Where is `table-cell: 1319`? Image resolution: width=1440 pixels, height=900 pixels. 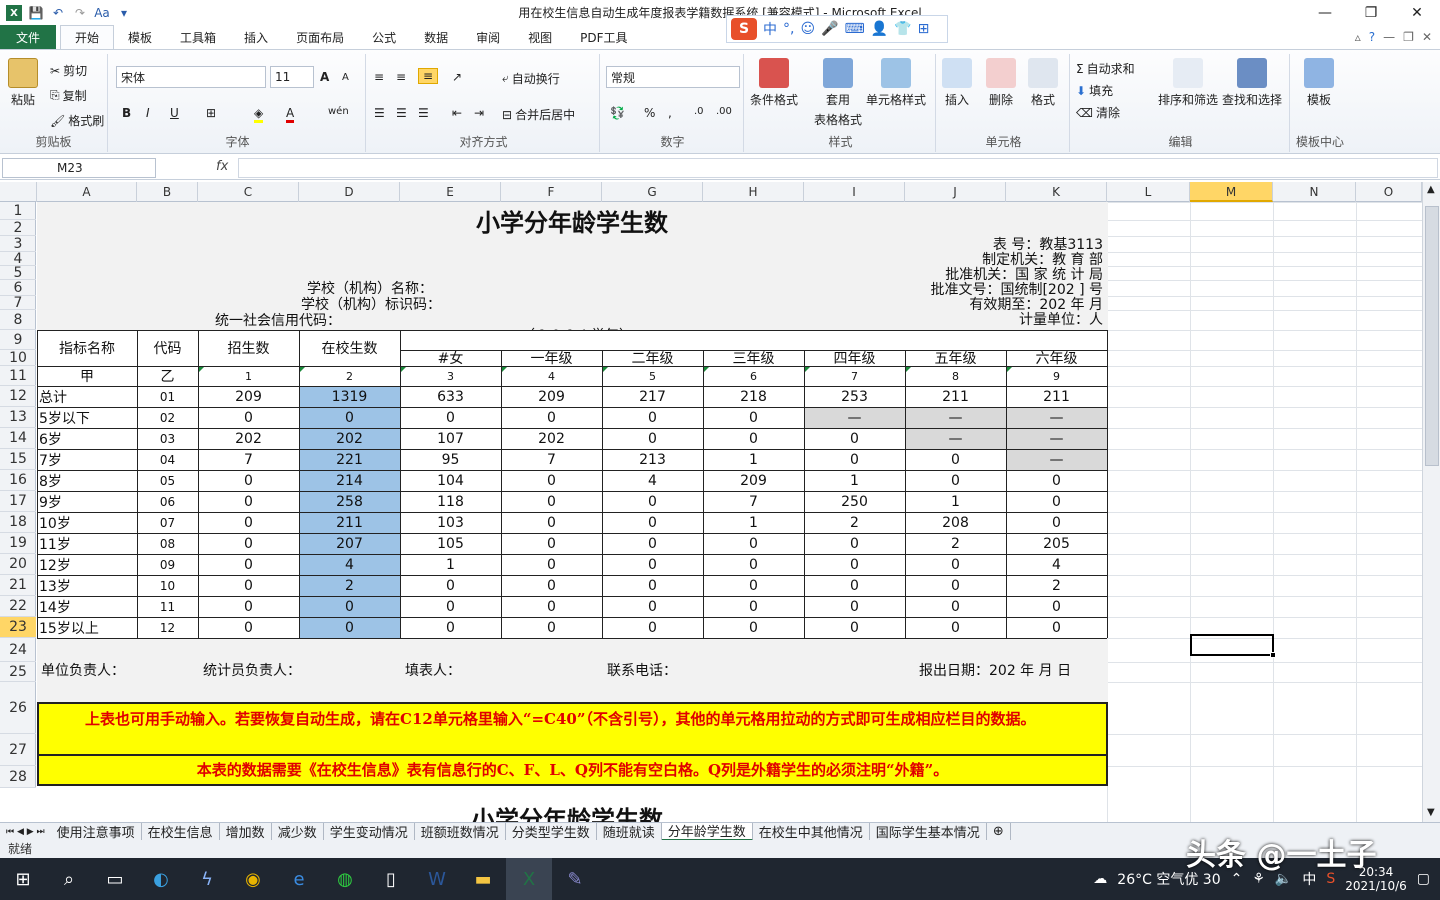 table-cell: 1319 is located at coordinates (349, 396).